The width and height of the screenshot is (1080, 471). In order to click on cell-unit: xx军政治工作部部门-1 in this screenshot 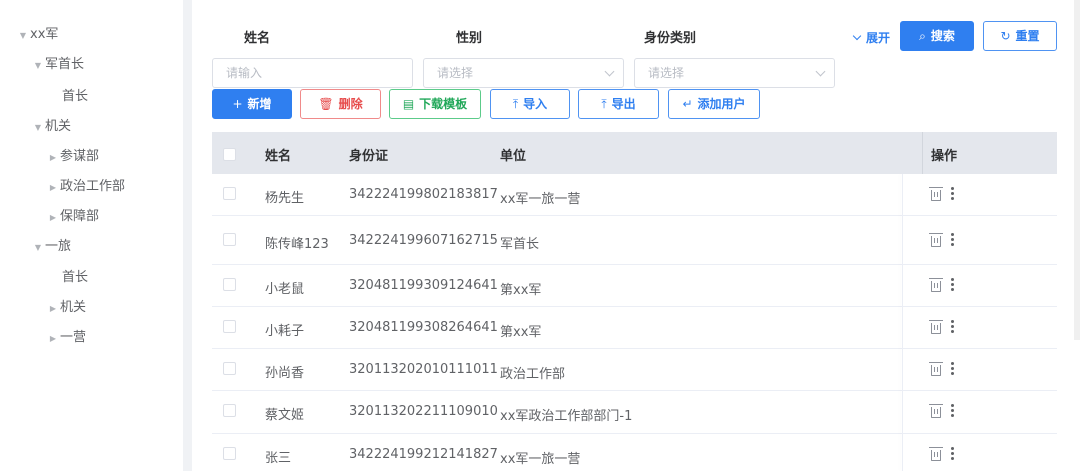, I will do `click(566, 416)`.